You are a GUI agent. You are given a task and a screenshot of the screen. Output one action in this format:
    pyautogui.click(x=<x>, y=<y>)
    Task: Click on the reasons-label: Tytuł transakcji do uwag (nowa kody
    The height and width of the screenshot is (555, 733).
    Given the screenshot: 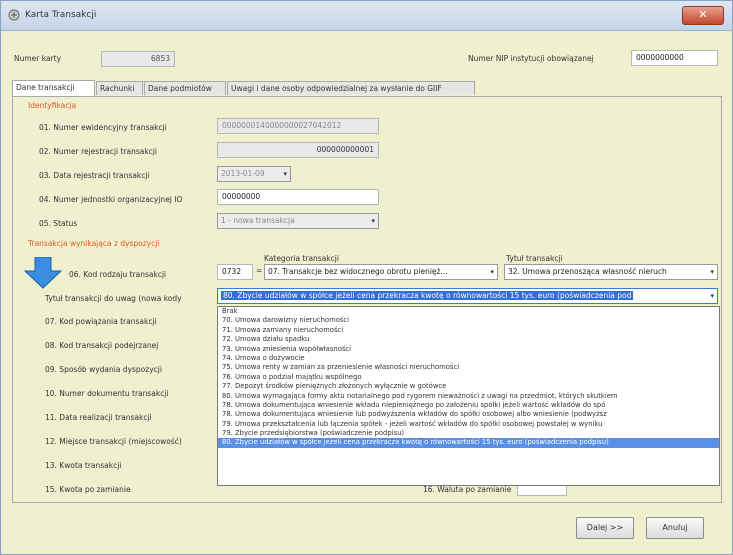 What is the action you would take?
    pyautogui.click(x=113, y=298)
    